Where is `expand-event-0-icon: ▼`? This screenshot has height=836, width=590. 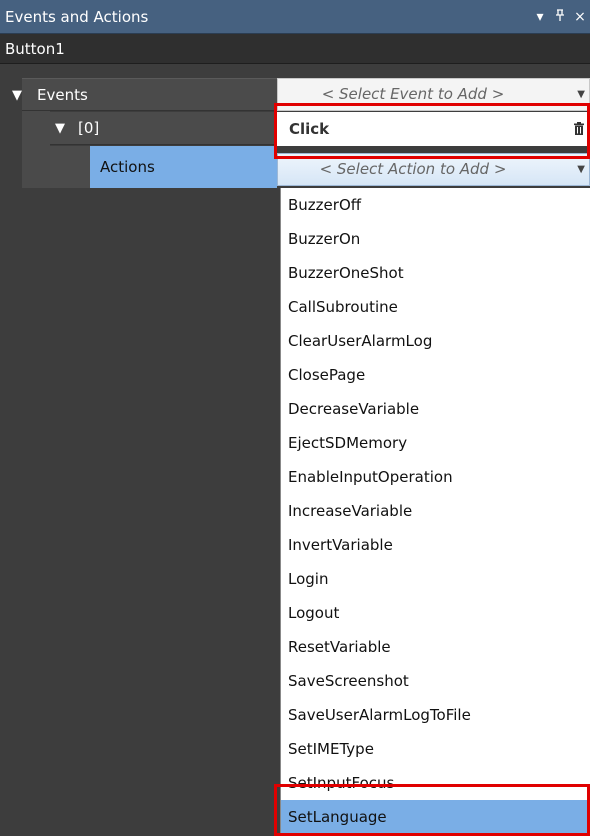 expand-event-0-icon: ▼ is located at coordinates (60, 128).